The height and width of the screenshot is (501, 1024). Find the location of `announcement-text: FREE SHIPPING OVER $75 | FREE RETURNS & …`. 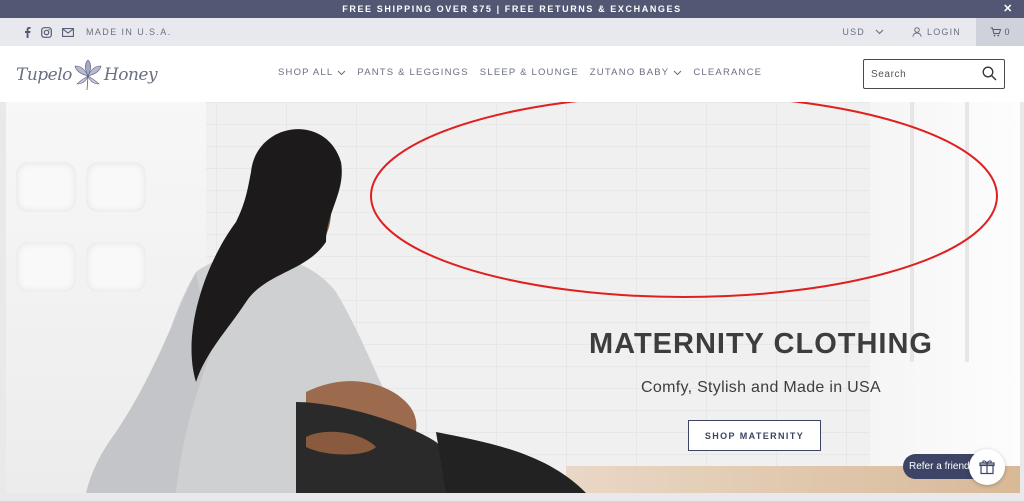

announcement-text: FREE SHIPPING OVER $75 | FREE RETURNS & … is located at coordinates (512, 9).